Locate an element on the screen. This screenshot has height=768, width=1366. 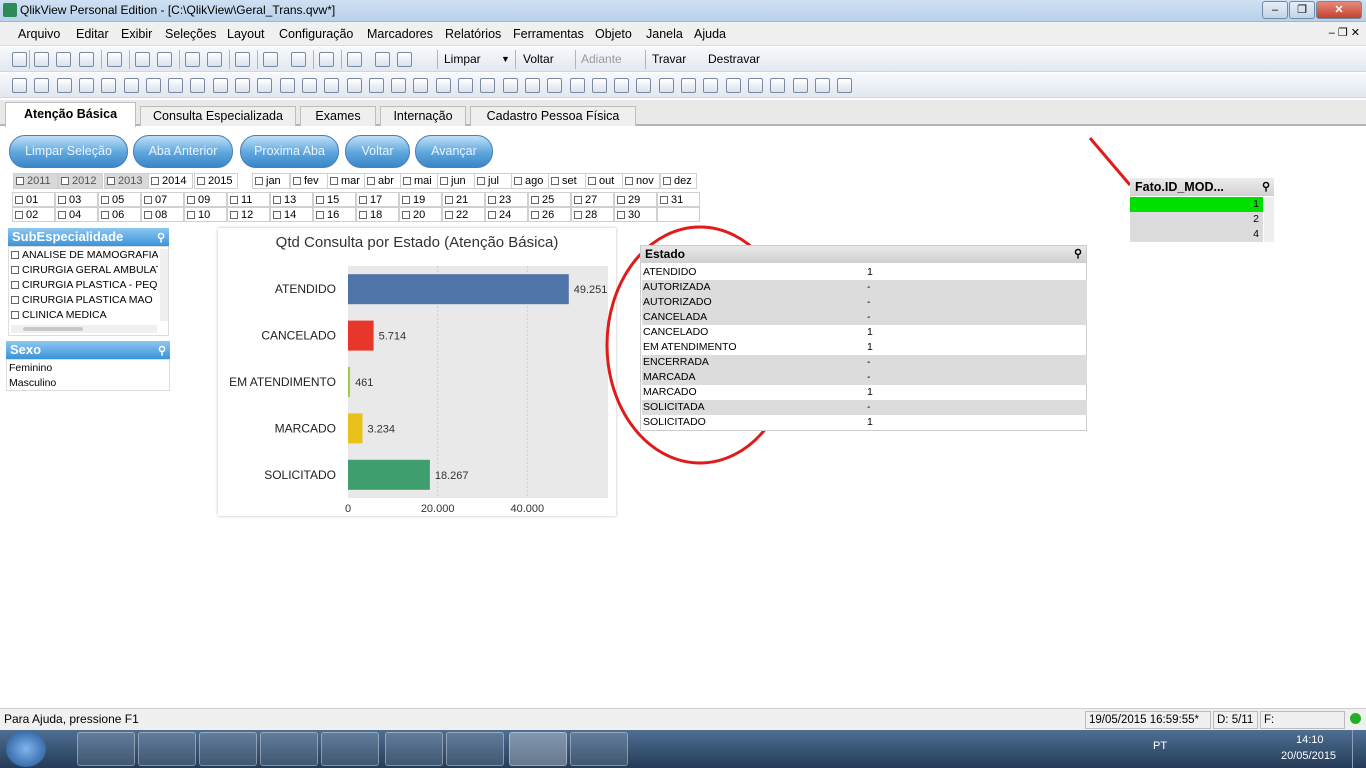
menu-janela: Janela is located at coordinates (664, 34).